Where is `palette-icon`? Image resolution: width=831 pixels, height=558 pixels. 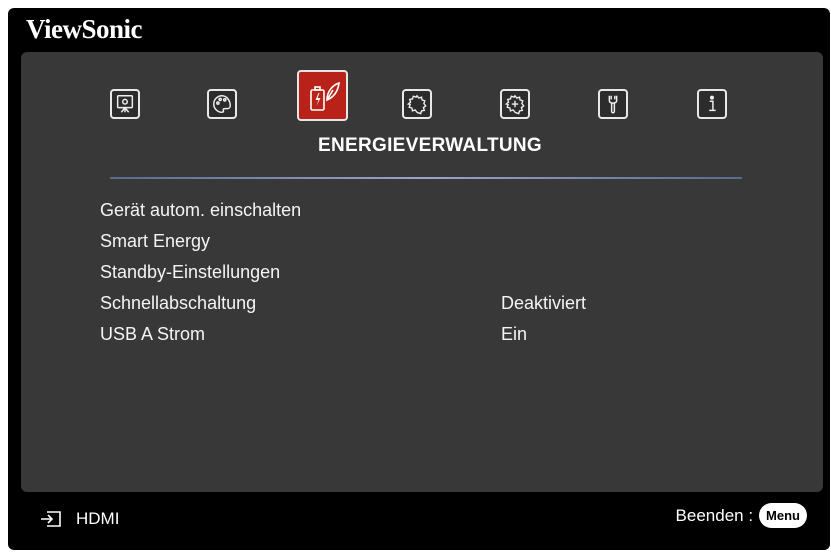 palette-icon is located at coordinates (222, 104).